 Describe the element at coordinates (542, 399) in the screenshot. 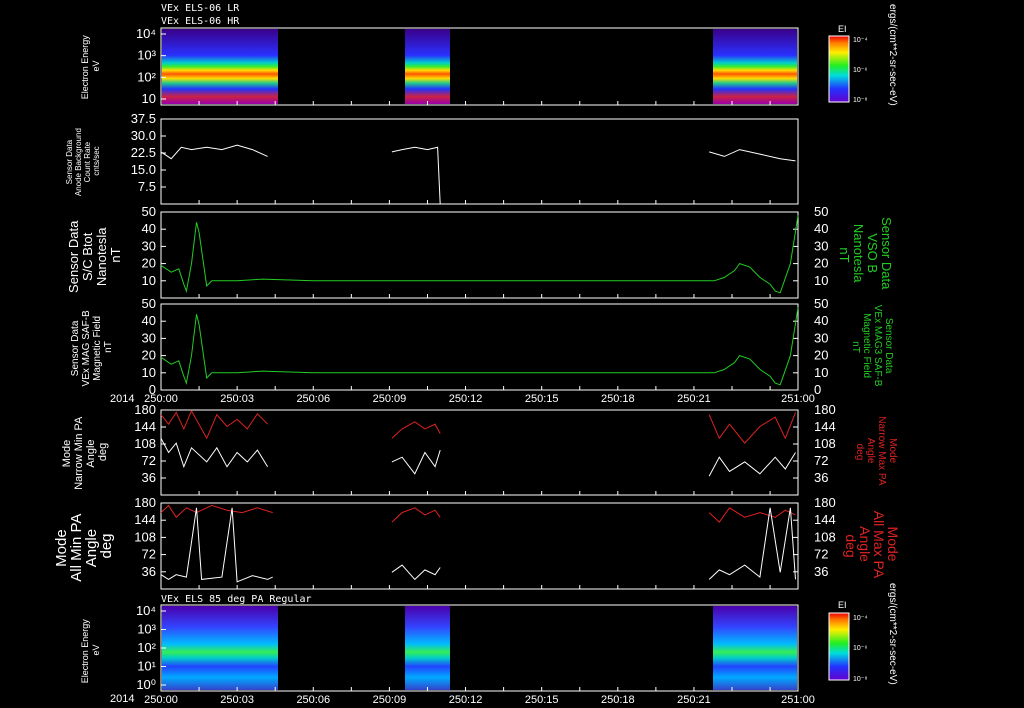

I see `x-tick-label: 250:15` at that location.